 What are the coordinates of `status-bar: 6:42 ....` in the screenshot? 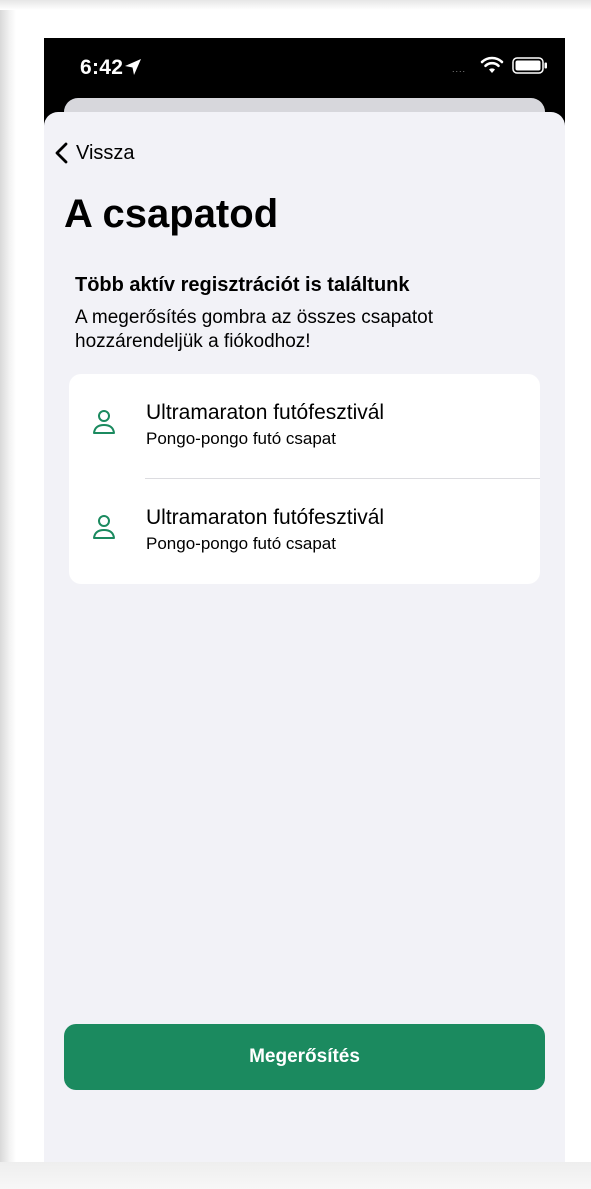 It's located at (304, 68).